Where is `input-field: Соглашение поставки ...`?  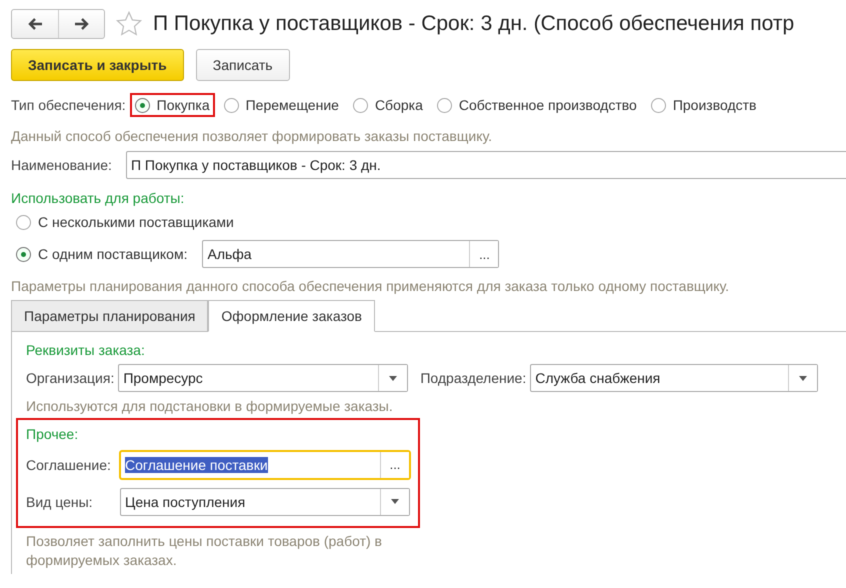 input-field: Соглашение поставки ... is located at coordinates (265, 464).